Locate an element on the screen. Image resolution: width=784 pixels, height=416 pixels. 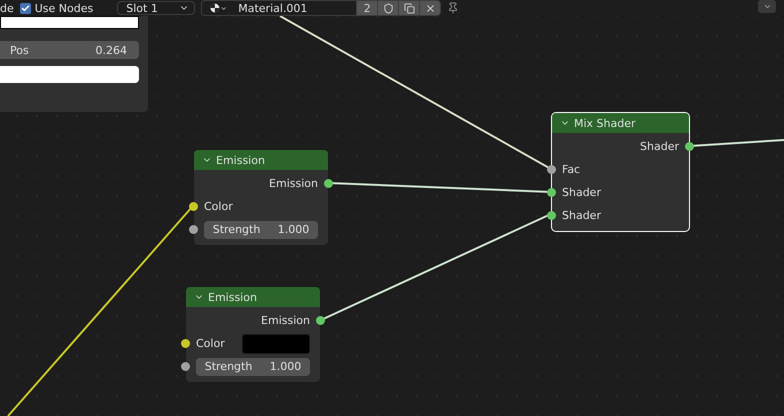
checkbox is located at coordinates (25, 8).